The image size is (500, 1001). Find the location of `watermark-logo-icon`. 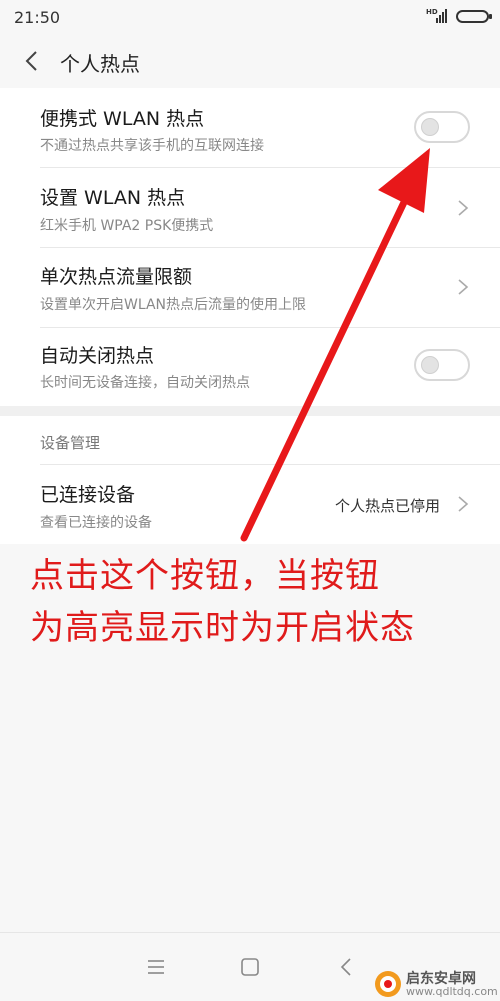

watermark-logo-icon is located at coordinates (388, 984).